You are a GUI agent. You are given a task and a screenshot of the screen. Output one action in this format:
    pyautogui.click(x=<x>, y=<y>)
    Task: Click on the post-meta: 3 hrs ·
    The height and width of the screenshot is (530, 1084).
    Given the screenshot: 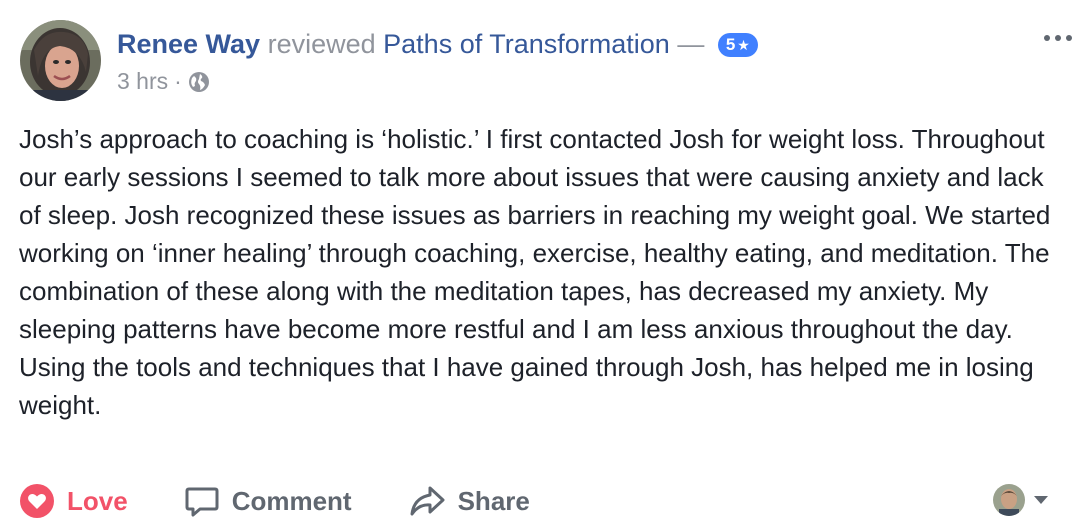 What is the action you would take?
    pyautogui.click(x=163, y=81)
    